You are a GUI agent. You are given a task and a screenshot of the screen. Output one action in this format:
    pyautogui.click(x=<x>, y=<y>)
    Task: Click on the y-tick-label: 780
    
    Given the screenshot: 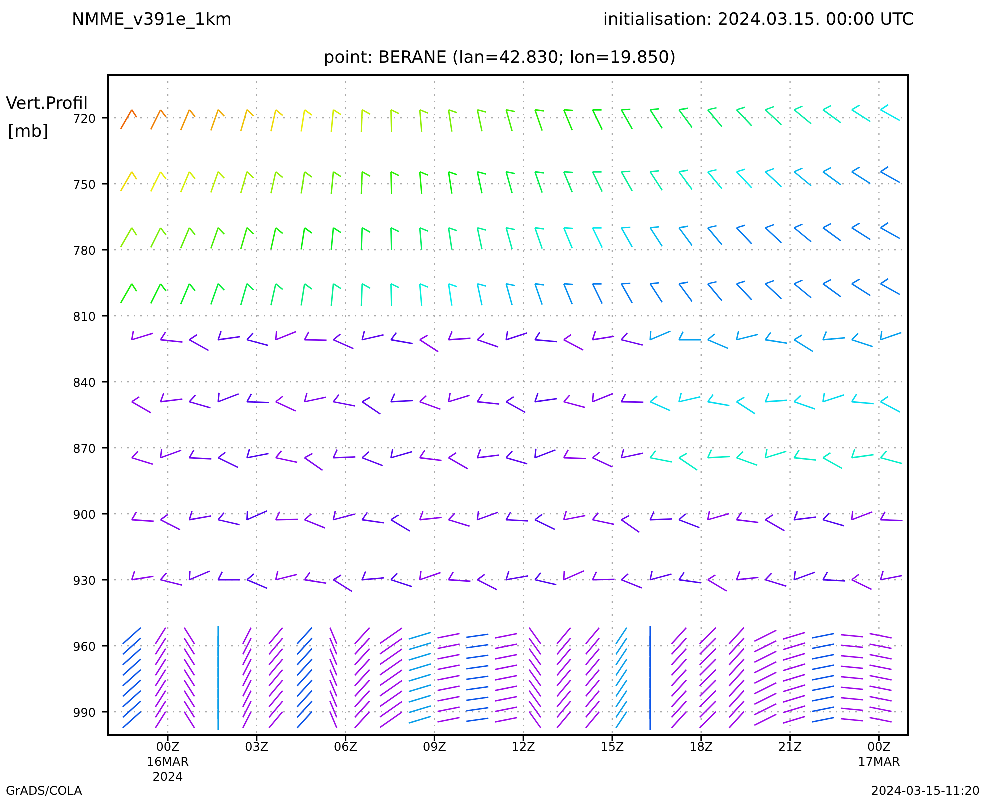 What is the action you would take?
    pyautogui.click(x=84, y=251)
    